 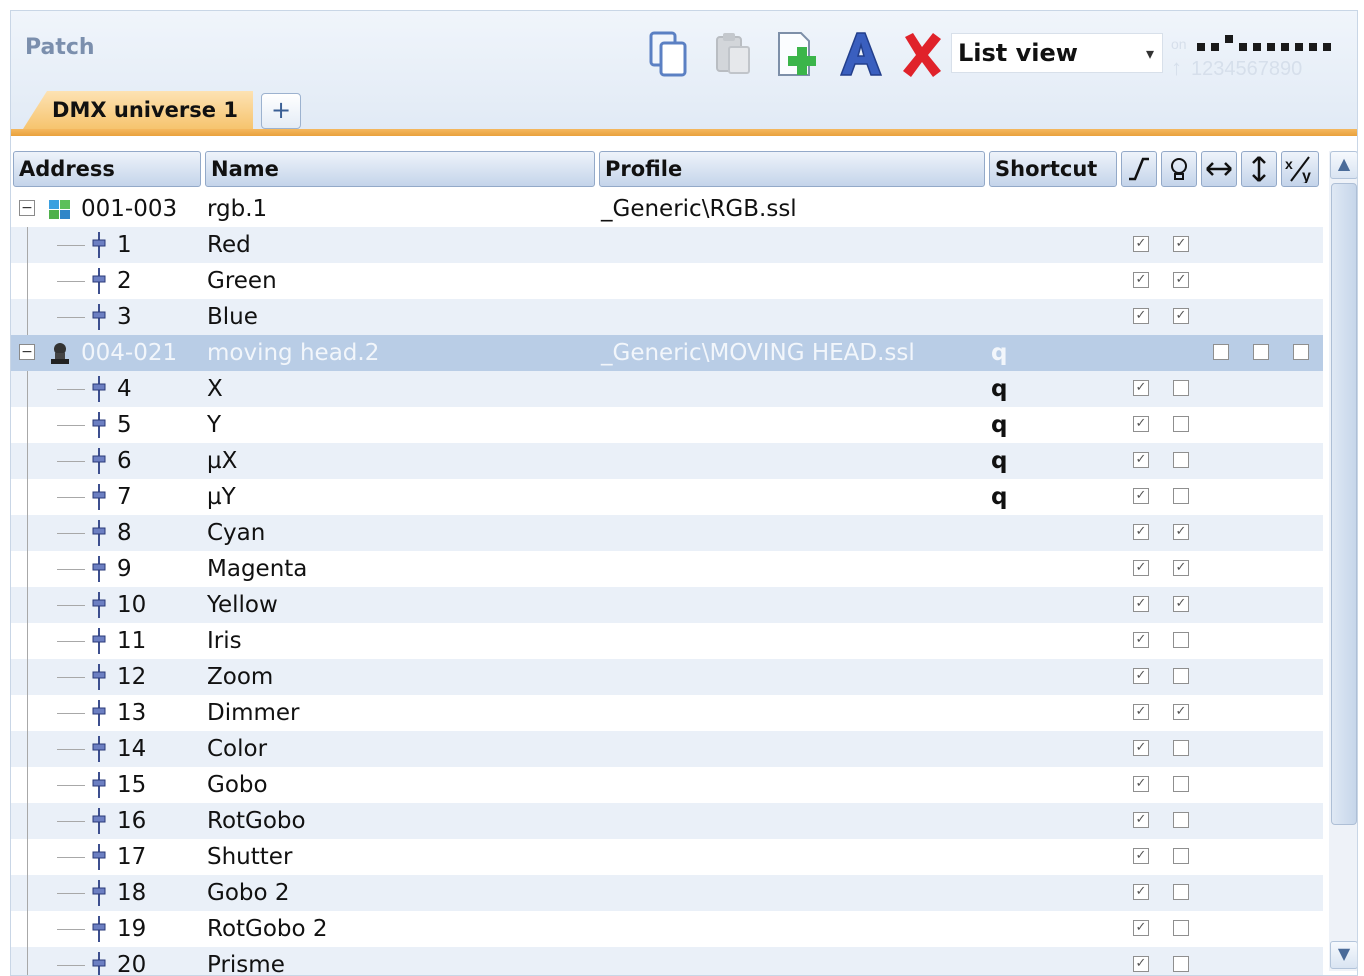 I want to click on fixture-row: − 001-003 rgb.1 _Generic\RGB.ssl, so click(x=667, y=209).